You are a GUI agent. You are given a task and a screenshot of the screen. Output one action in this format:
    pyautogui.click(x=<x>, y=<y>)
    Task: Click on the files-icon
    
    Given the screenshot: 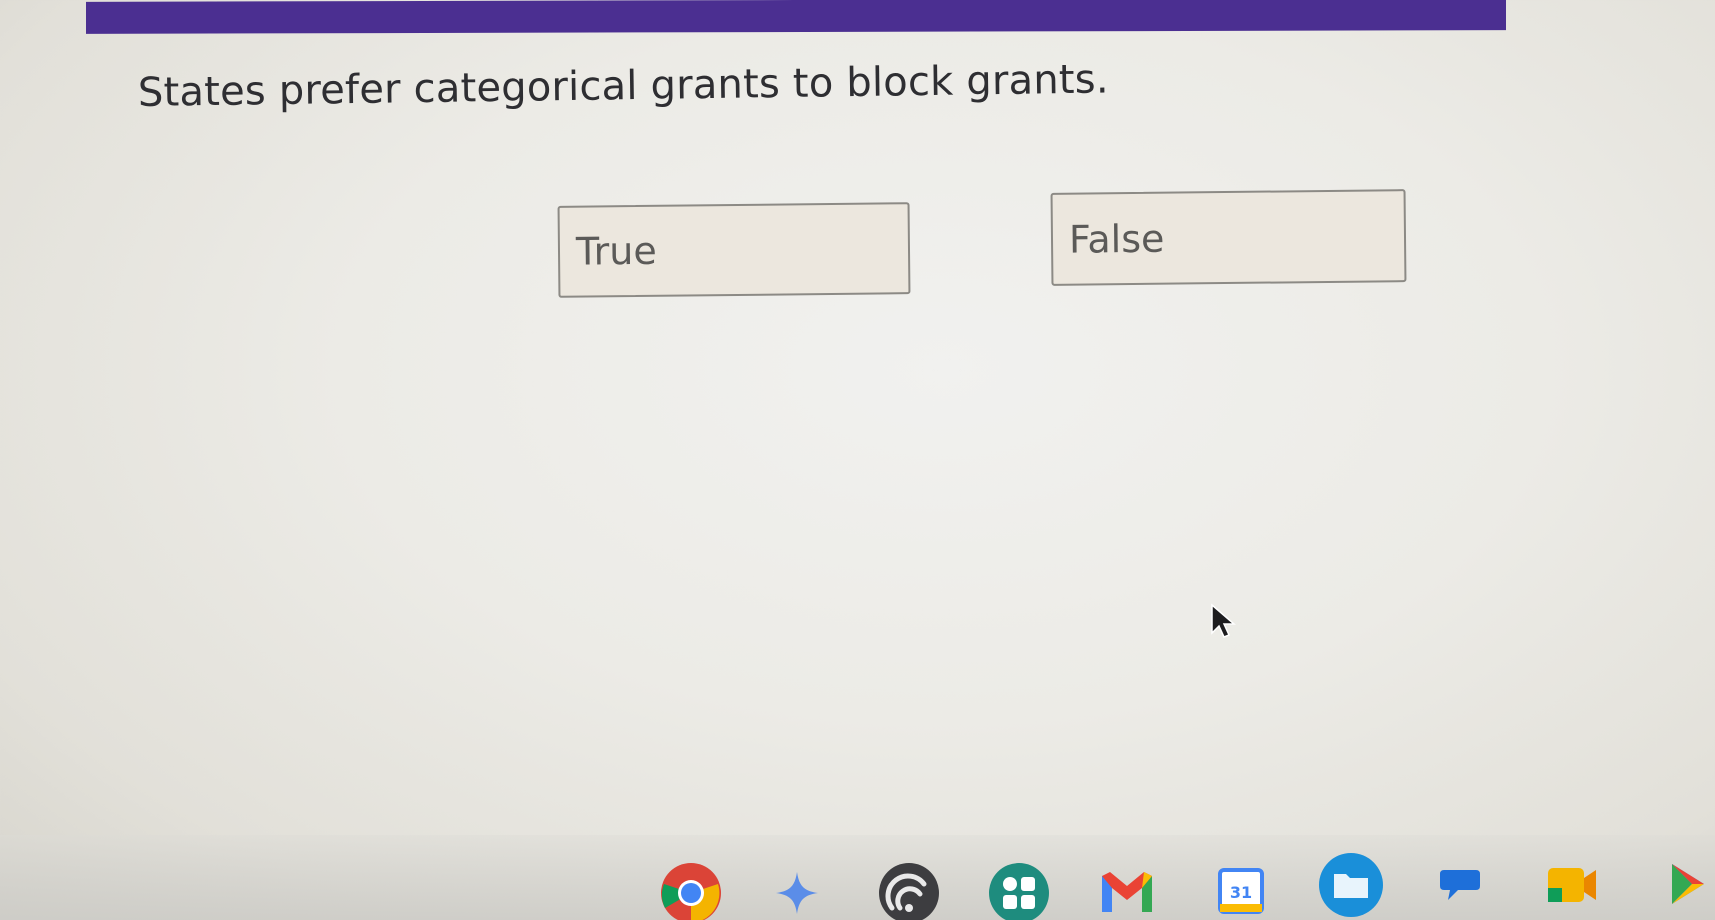 What is the action you would take?
    pyautogui.click(x=1351, y=885)
    